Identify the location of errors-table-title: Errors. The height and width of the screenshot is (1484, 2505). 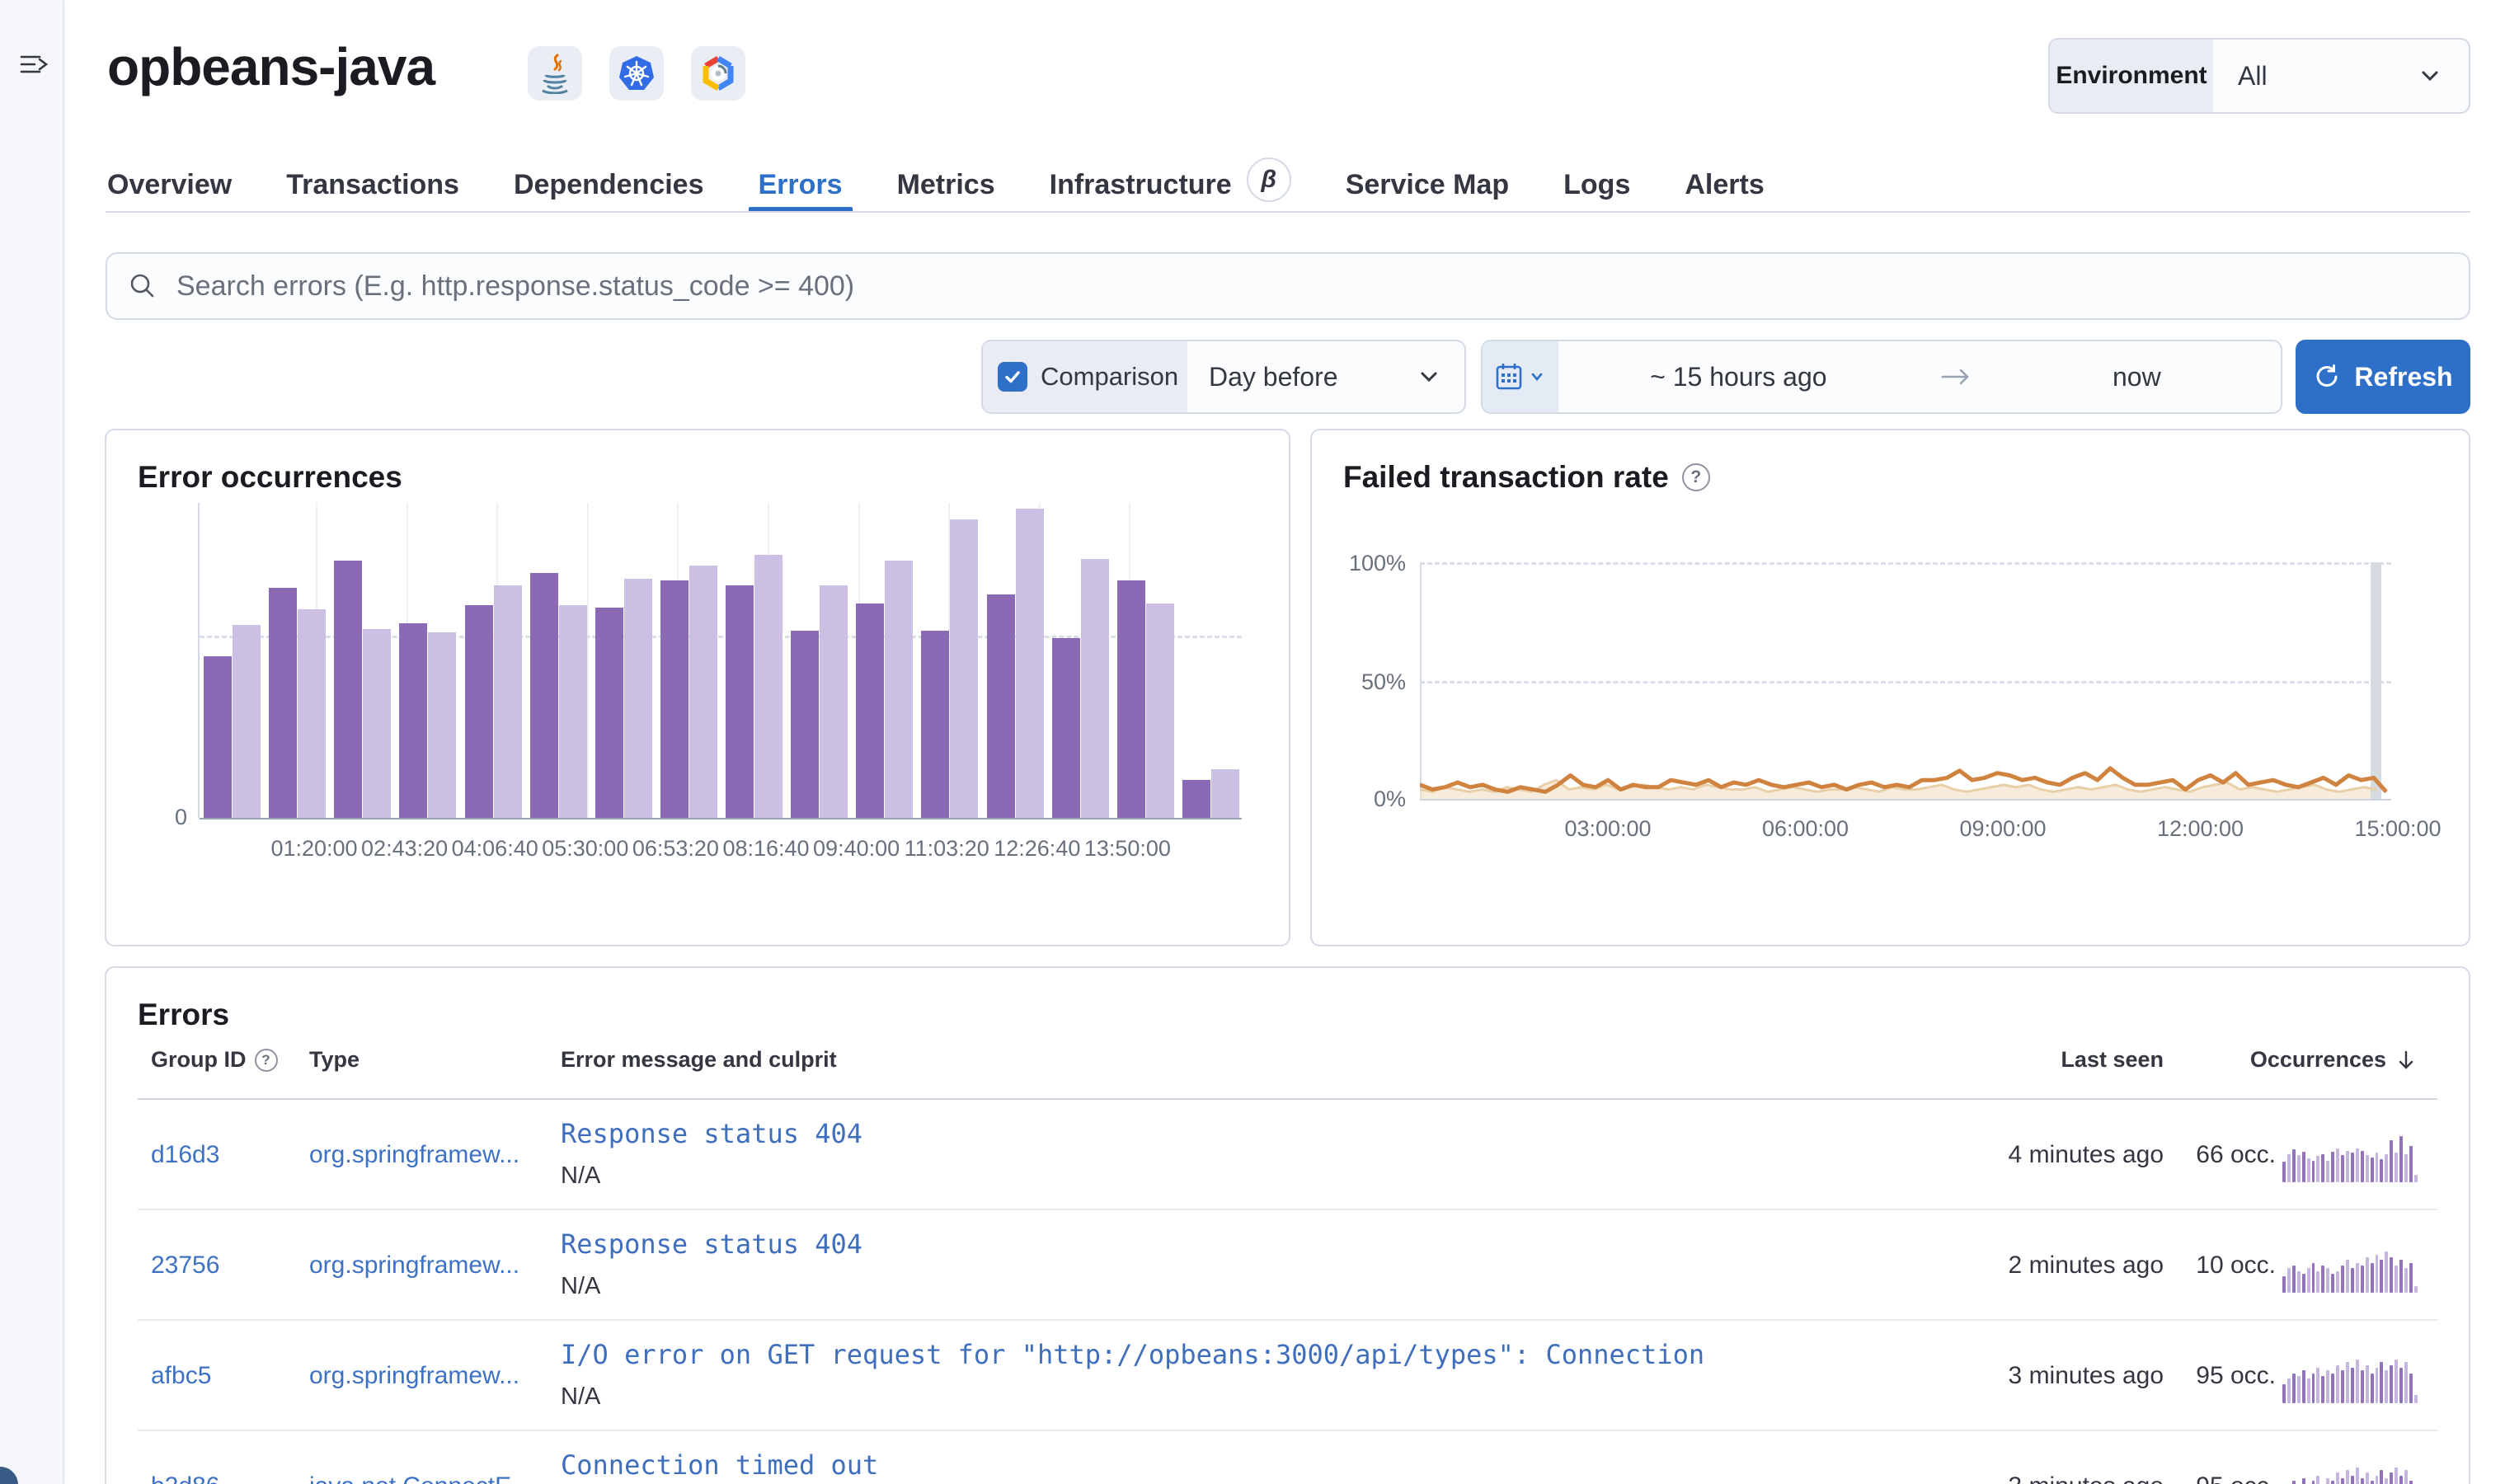
(184, 1014).